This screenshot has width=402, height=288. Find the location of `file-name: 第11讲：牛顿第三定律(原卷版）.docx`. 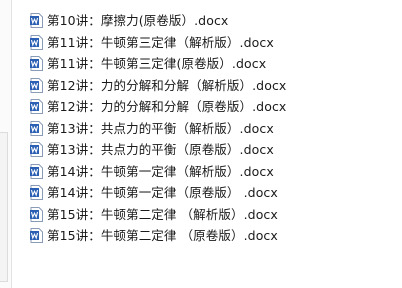

file-name: 第11讲：牛顿第三定律(原卷版）.docx is located at coordinates (157, 64).